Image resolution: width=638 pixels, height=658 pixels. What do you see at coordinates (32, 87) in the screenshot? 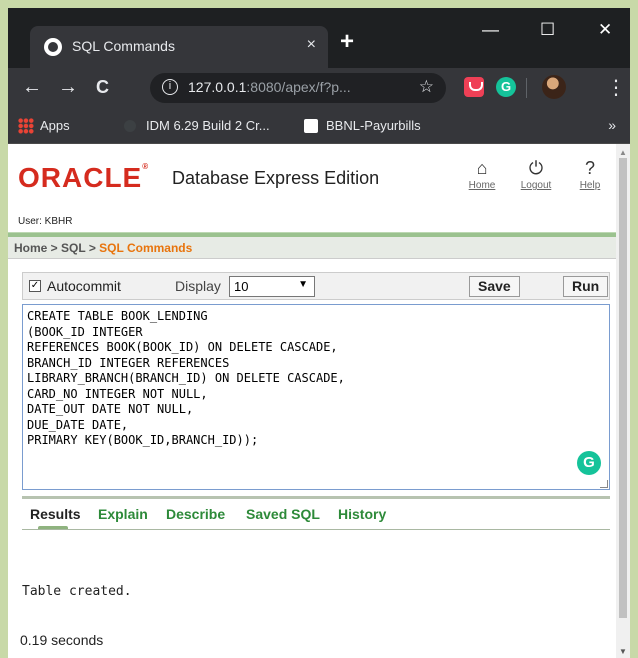
I see `back-button: ←` at bounding box center [32, 87].